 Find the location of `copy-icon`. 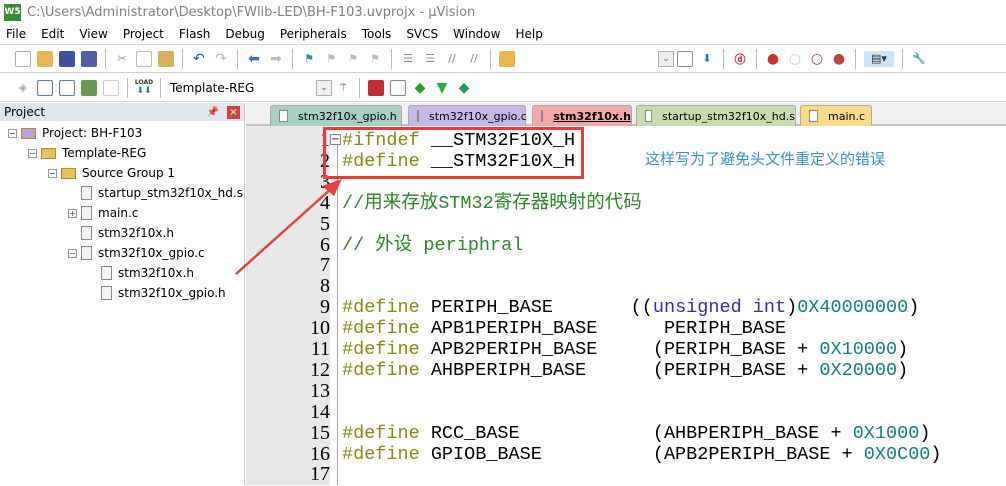

copy-icon is located at coordinates (144, 58).